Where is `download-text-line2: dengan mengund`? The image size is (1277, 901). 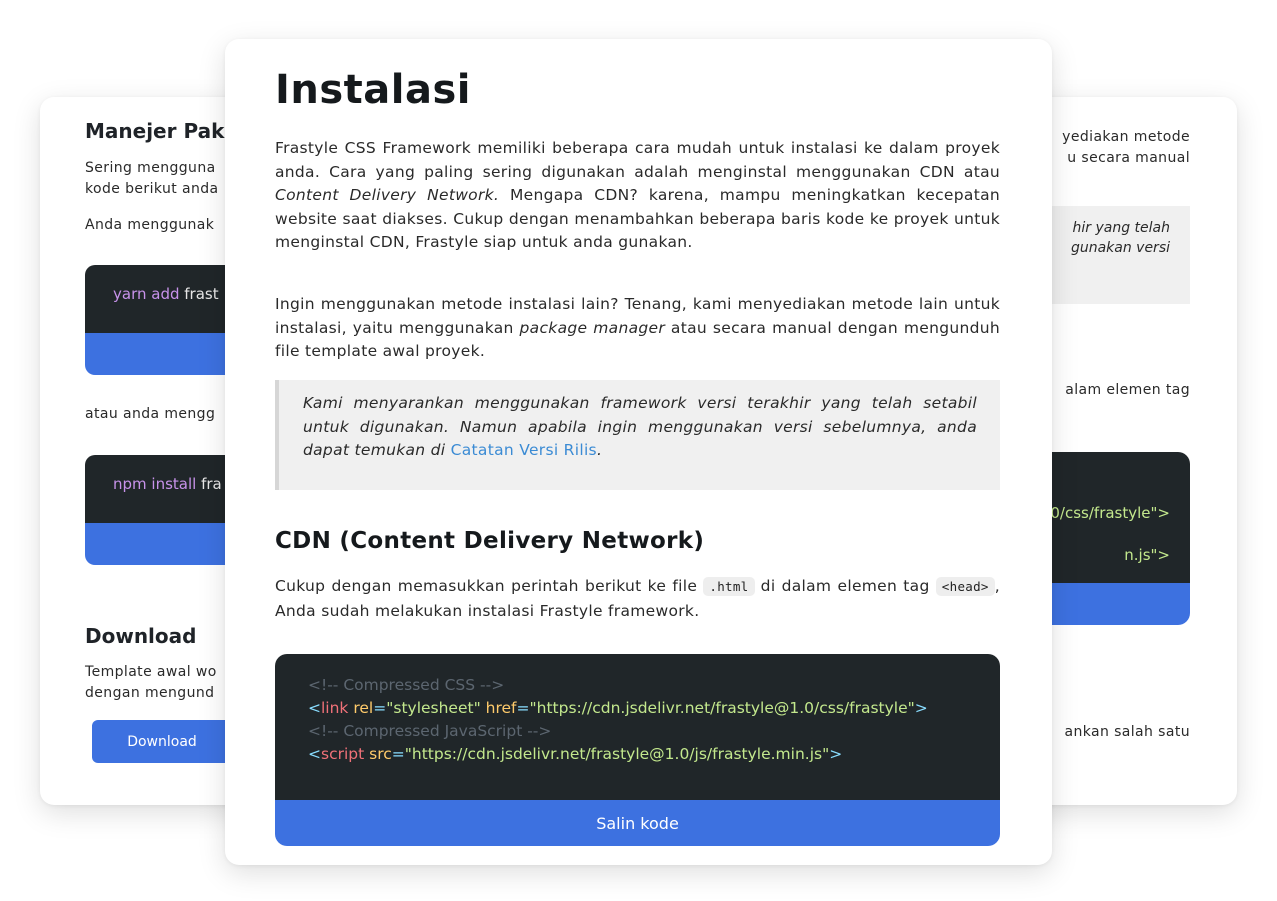
download-text-line2: dengan mengund is located at coordinates (150, 693).